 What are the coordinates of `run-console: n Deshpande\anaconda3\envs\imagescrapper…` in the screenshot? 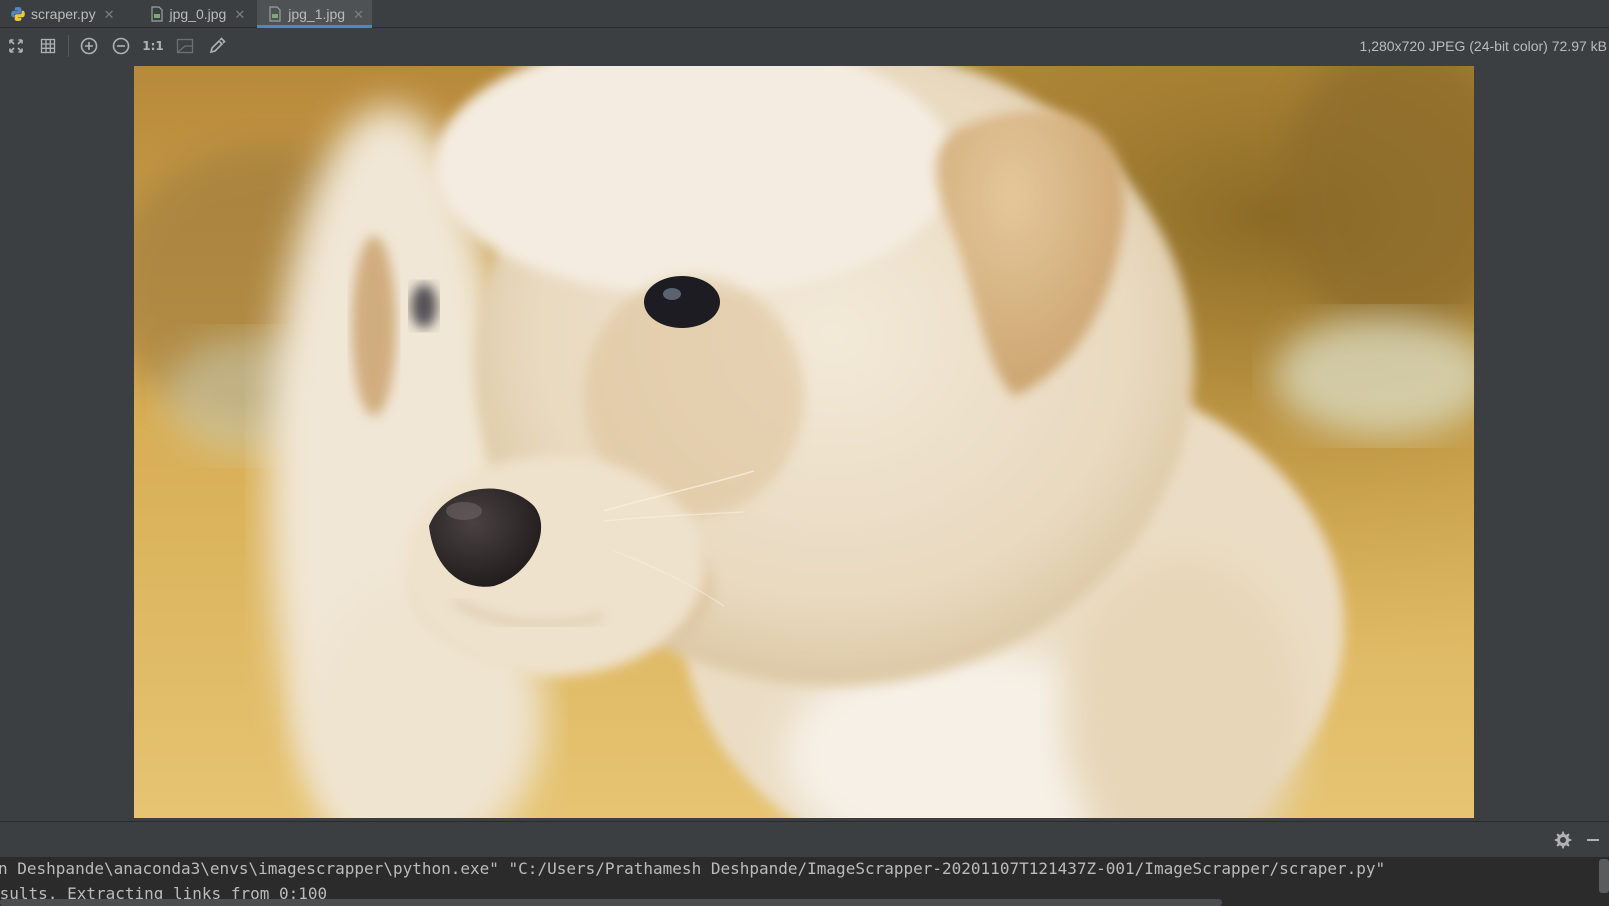 It's located at (804, 881).